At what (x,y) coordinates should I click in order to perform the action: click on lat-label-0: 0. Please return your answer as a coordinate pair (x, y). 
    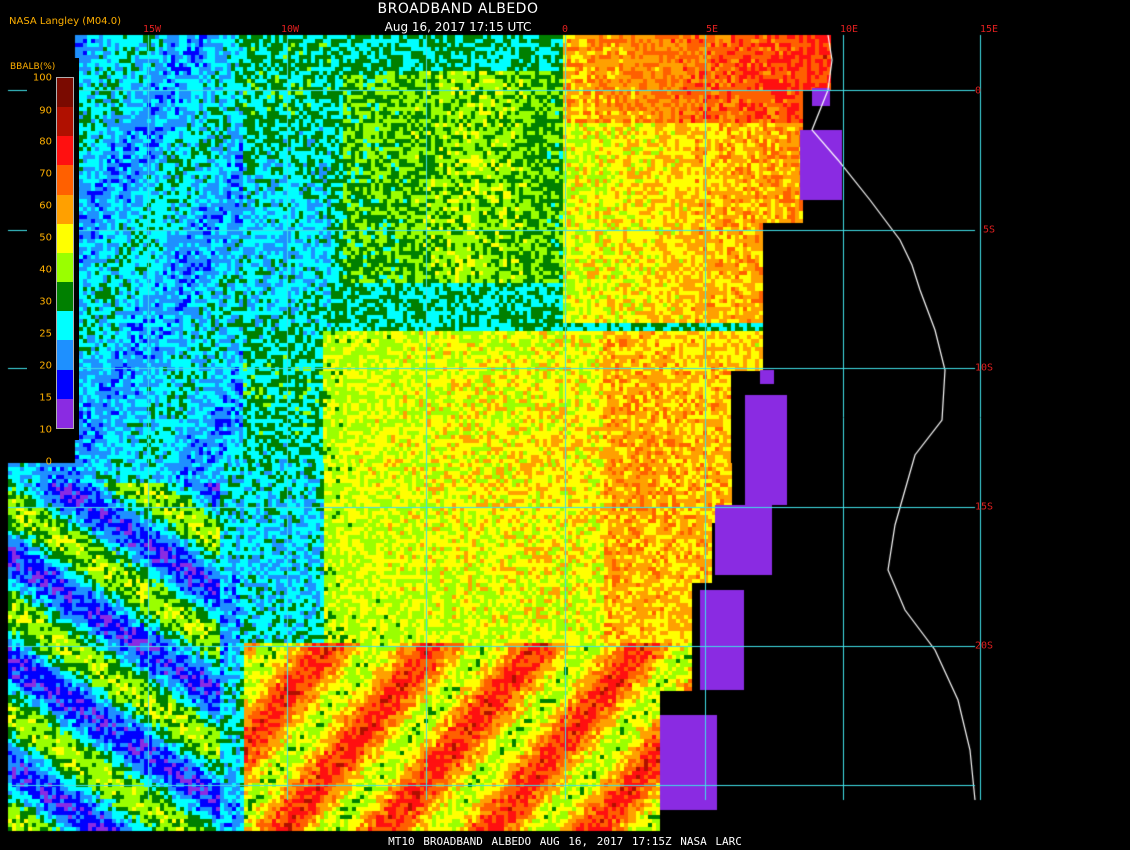
    Looking at the image, I should click on (978, 91).